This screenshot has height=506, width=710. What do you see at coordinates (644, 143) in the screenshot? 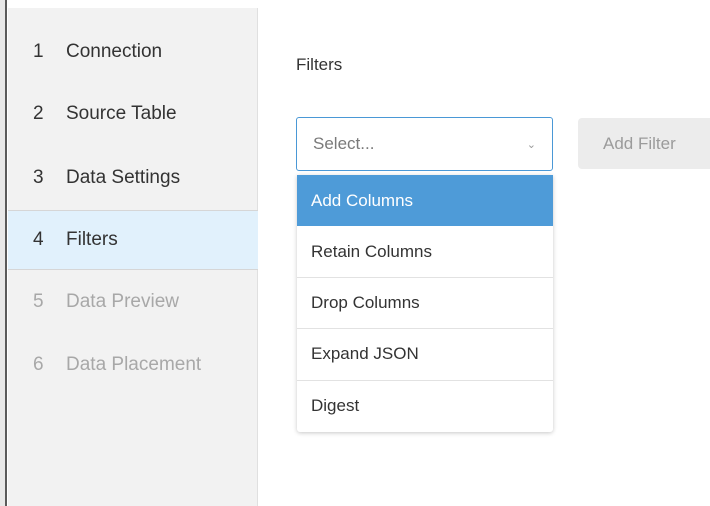
I see `add-filter-button: Add Filter` at bounding box center [644, 143].